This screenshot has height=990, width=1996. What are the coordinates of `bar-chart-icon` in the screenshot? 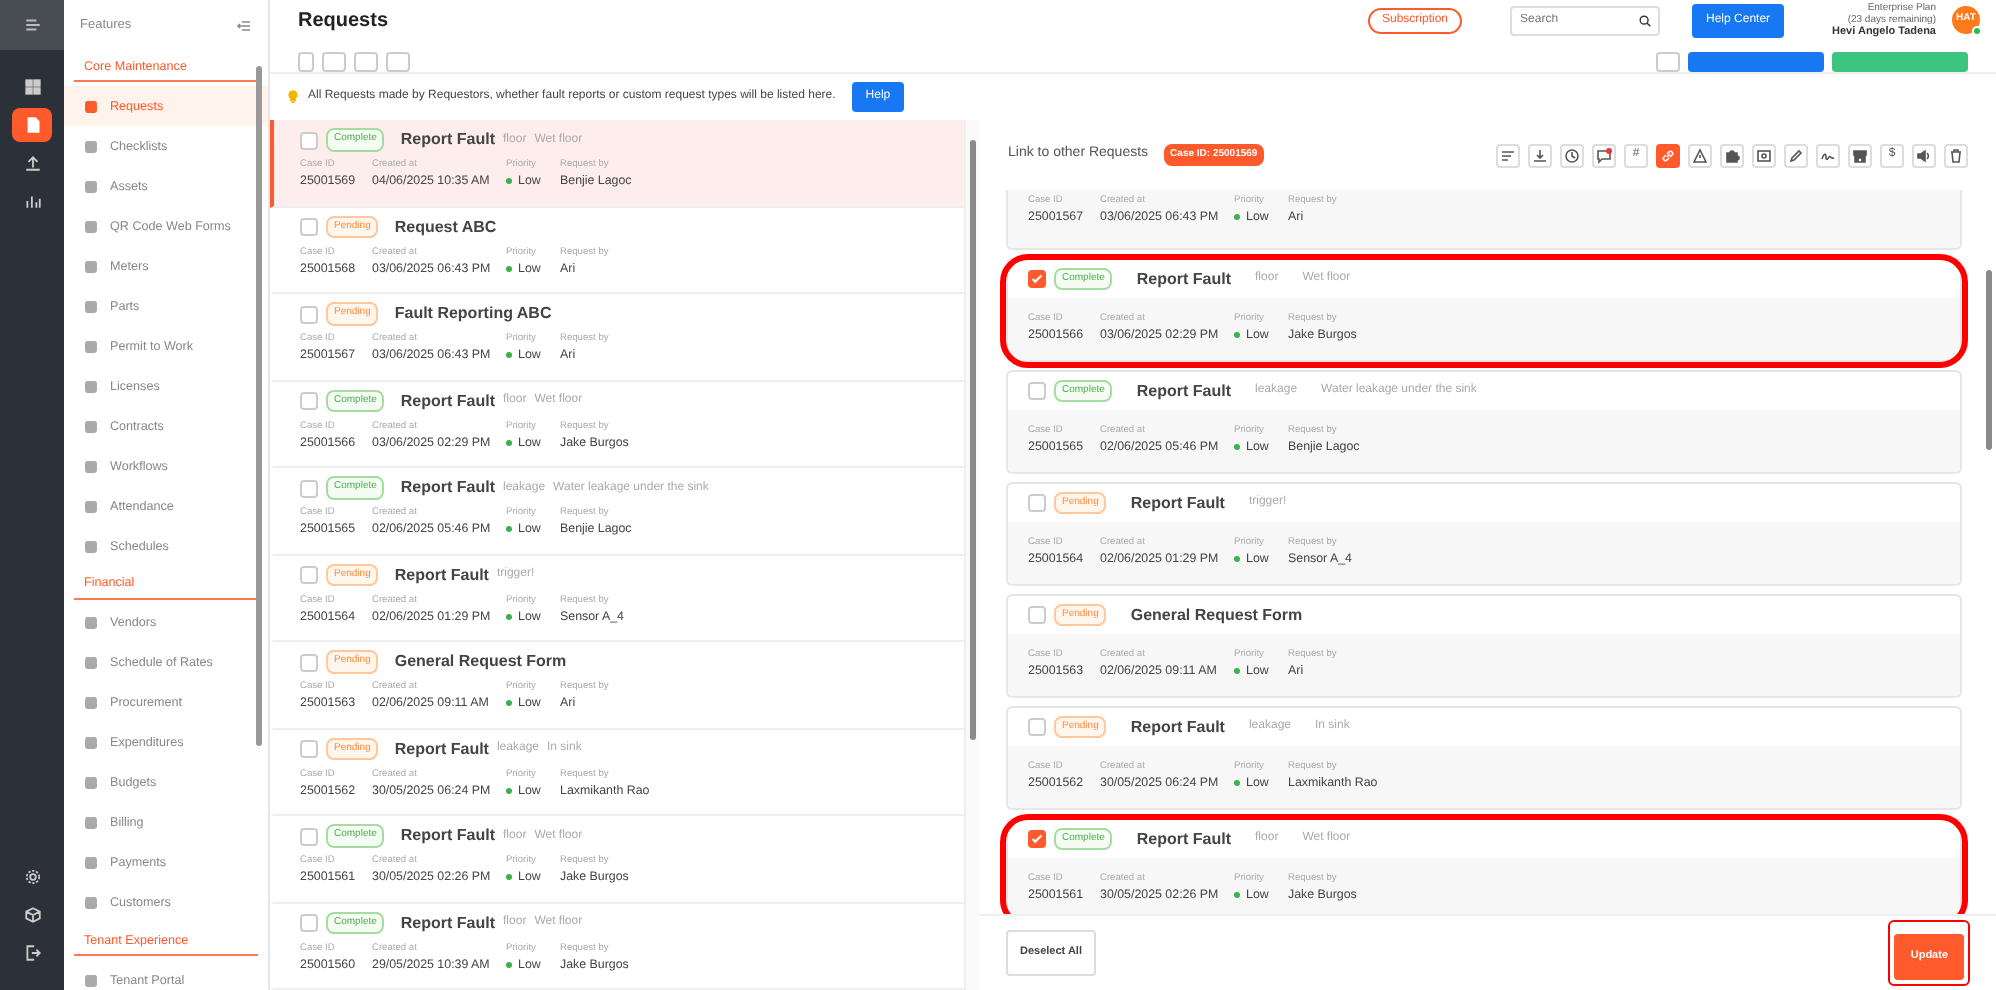 It's located at (32, 201).